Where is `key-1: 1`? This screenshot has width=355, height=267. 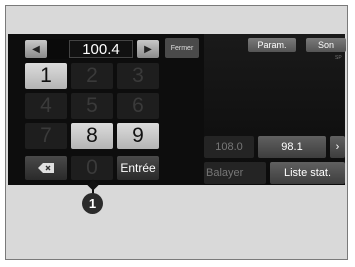
key-1: 1 is located at coordinates (46, 76).